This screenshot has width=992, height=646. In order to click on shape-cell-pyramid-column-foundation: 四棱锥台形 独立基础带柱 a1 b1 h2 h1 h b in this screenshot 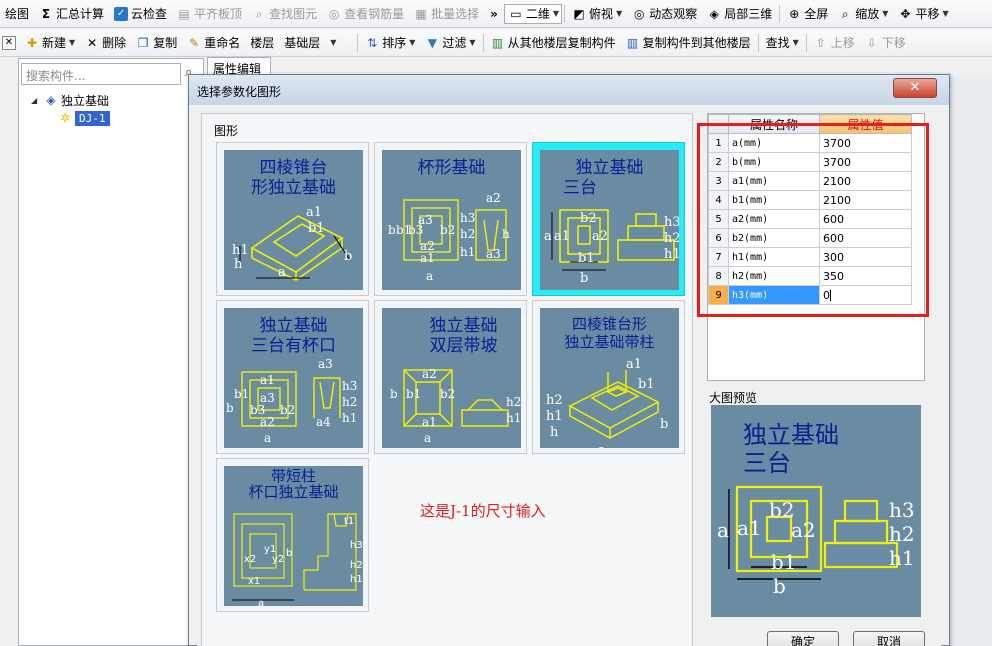, I will do `click(608, 377)`.